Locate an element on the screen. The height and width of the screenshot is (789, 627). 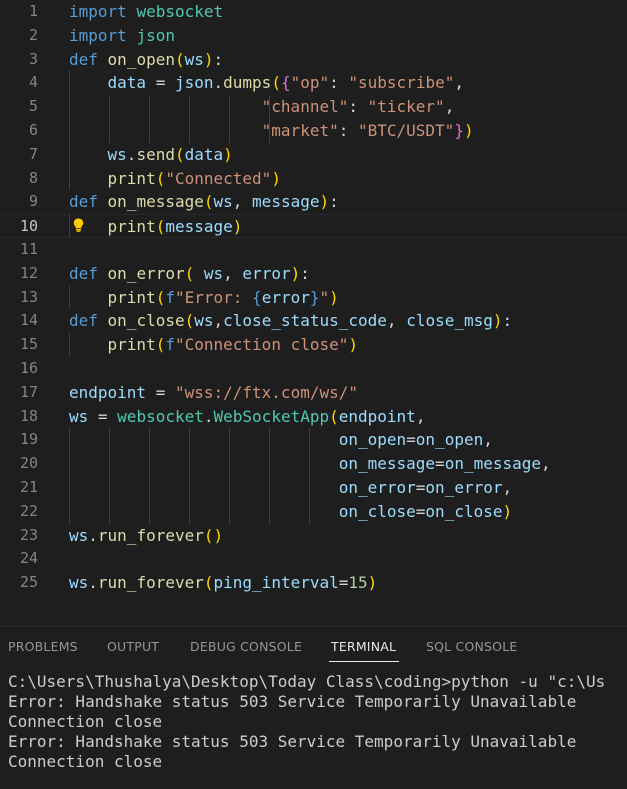
code-line: 18 ws = websocket.WebSocketApp(endpoint, is located at coordinates (313, 417).